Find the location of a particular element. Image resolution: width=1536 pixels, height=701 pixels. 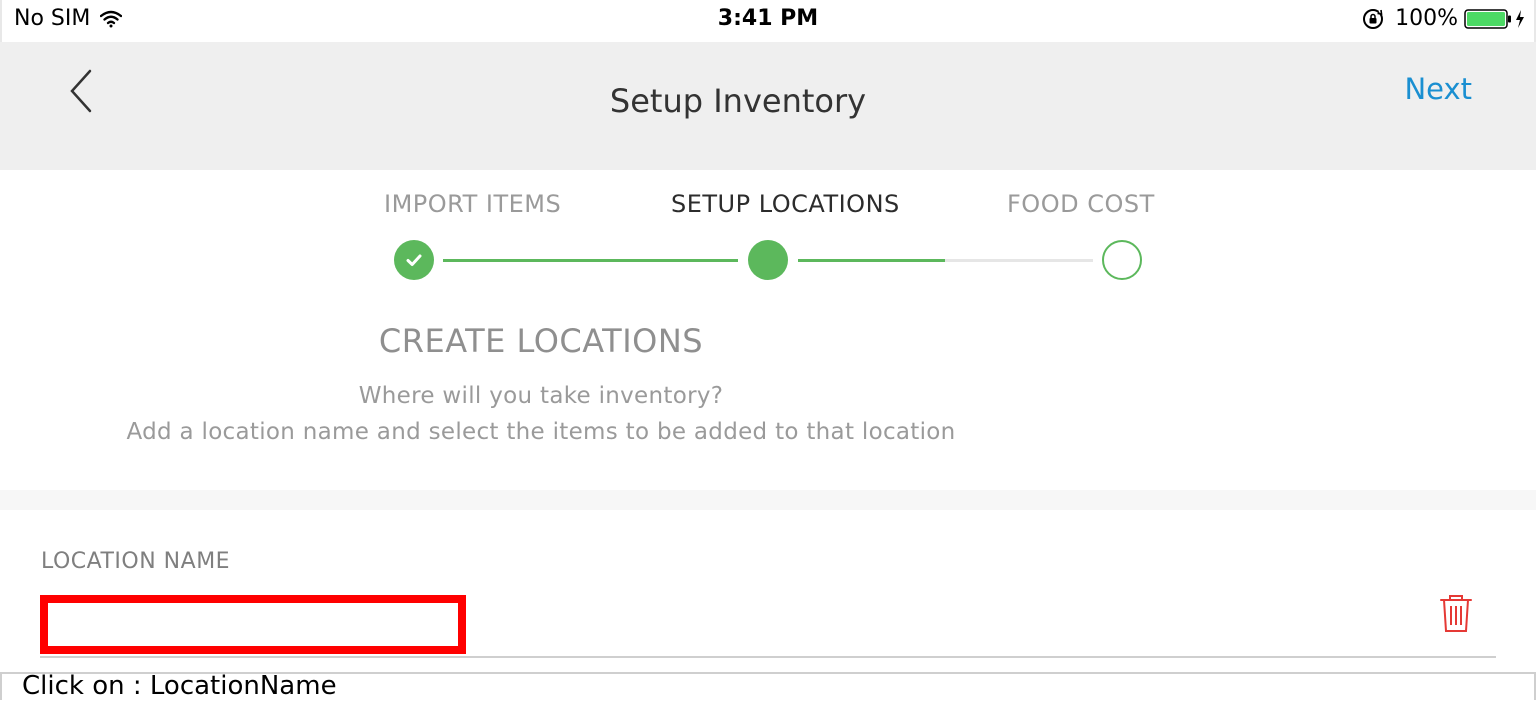

step-connector-partial is located at coordinates (871, 260).